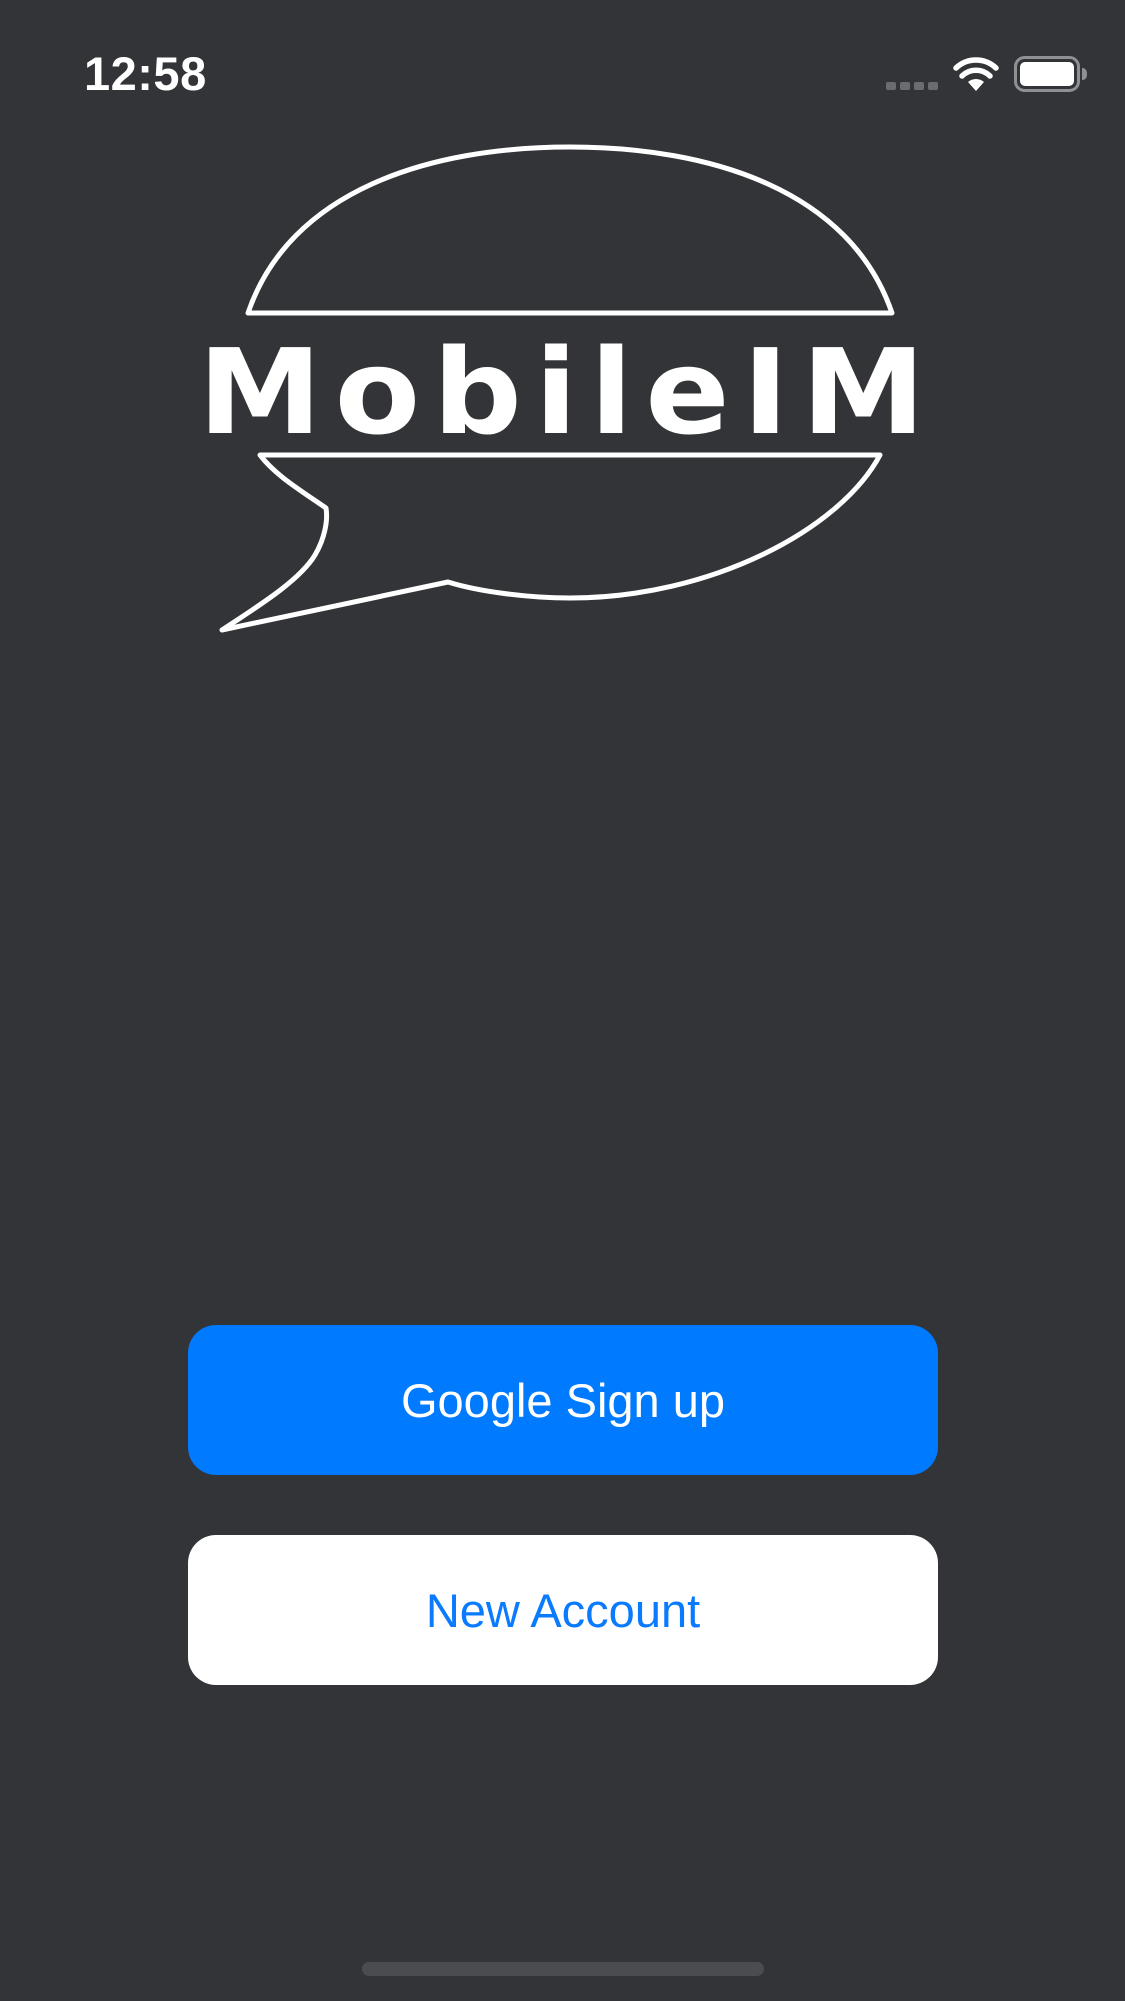 This screenshot has height=2001, width=1125. What do you see at coordinates (1050, 74) in the screenshot?
I see `battery-icon` at bounding box center [1050, 74].